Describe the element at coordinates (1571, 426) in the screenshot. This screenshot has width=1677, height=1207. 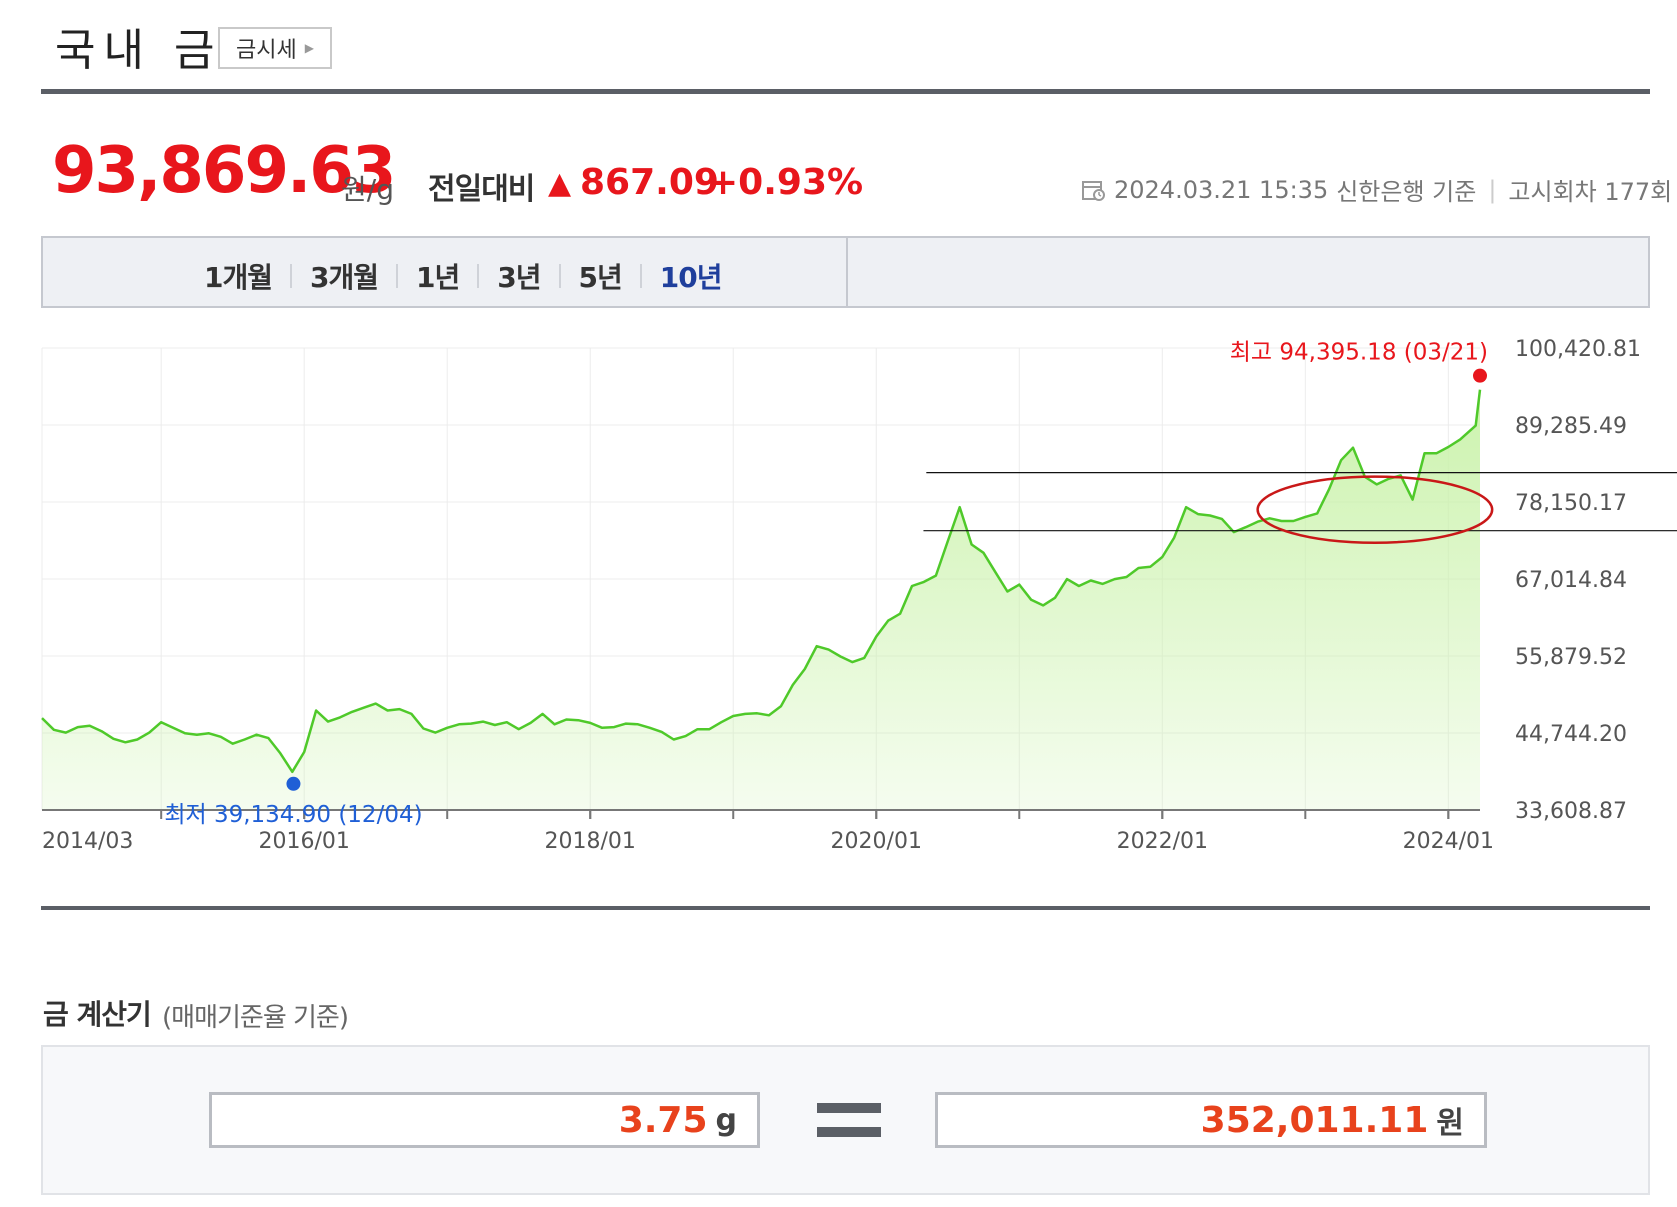
I see `y-tick-label: 89,285.49` at that location.